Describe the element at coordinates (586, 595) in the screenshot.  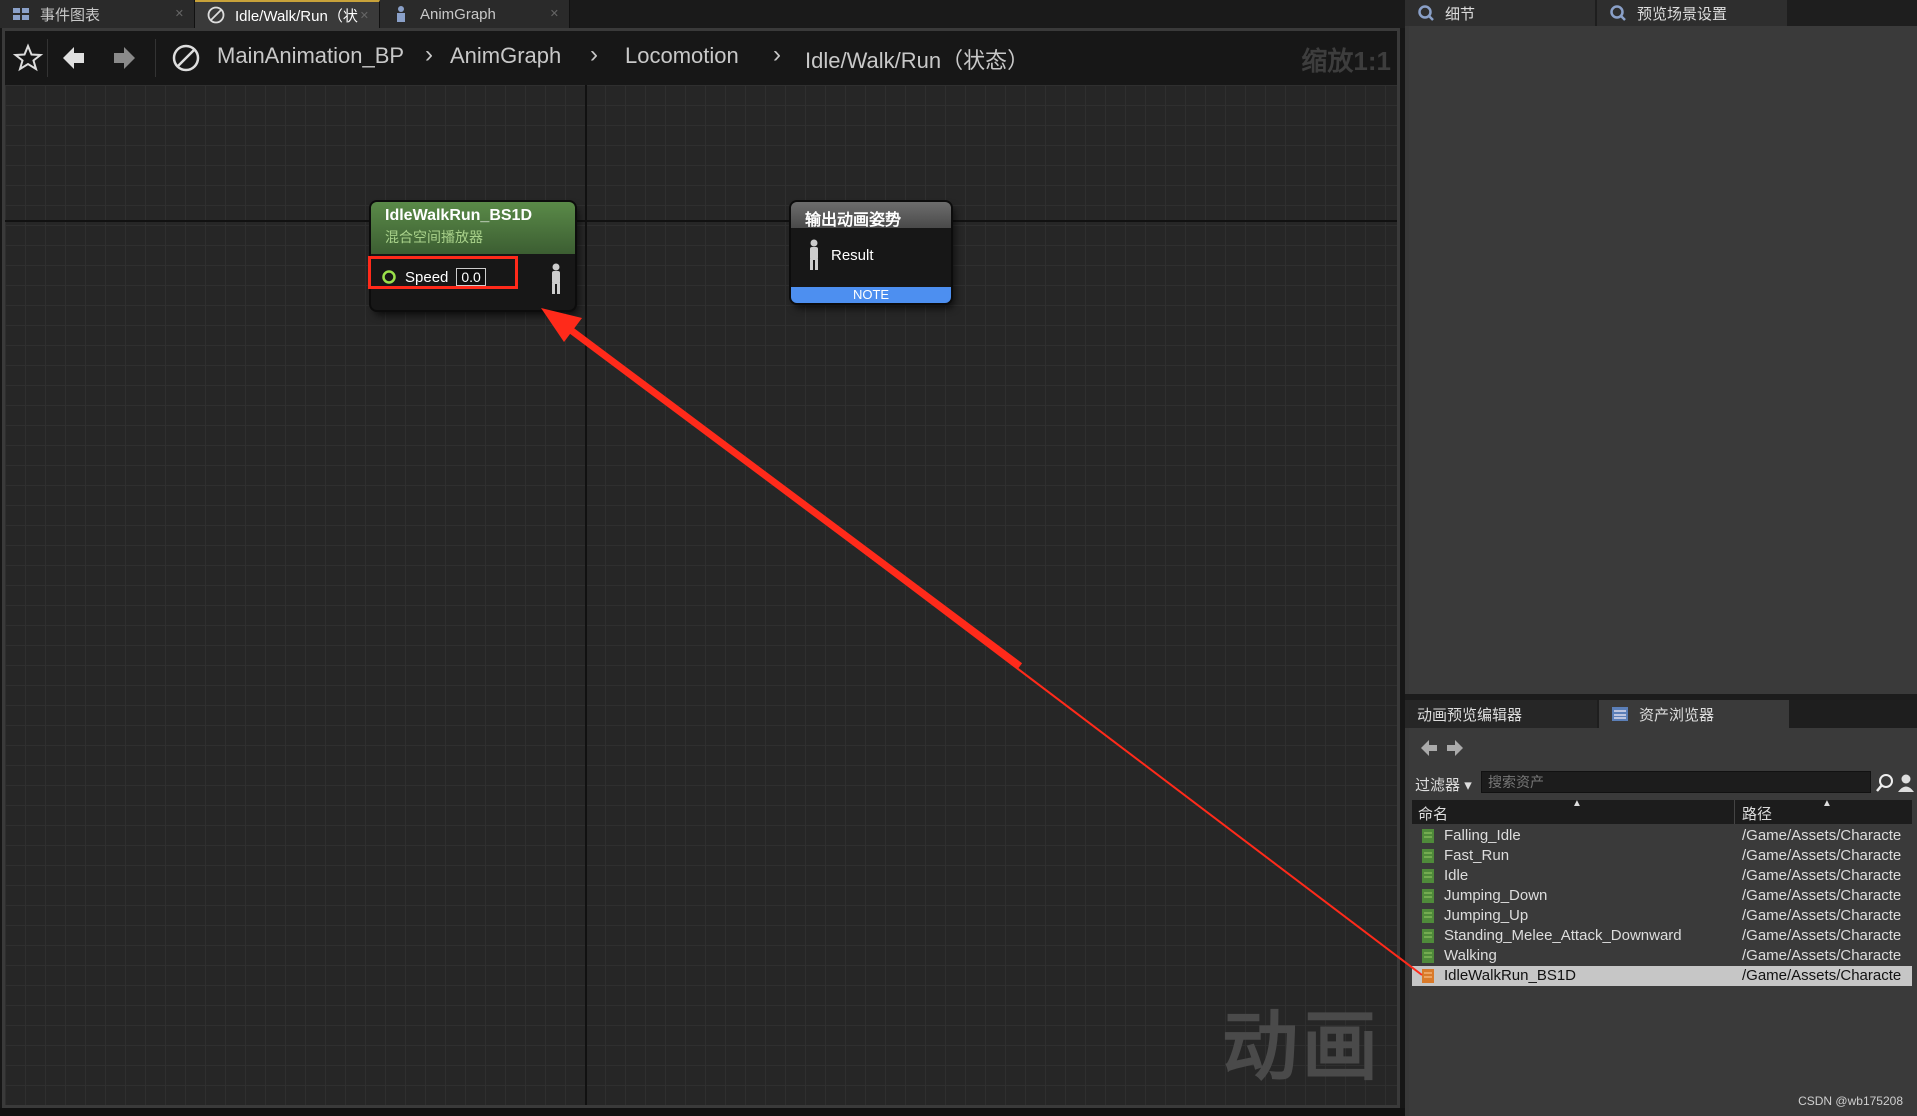
I see `graph-origin-vertical` at that location.